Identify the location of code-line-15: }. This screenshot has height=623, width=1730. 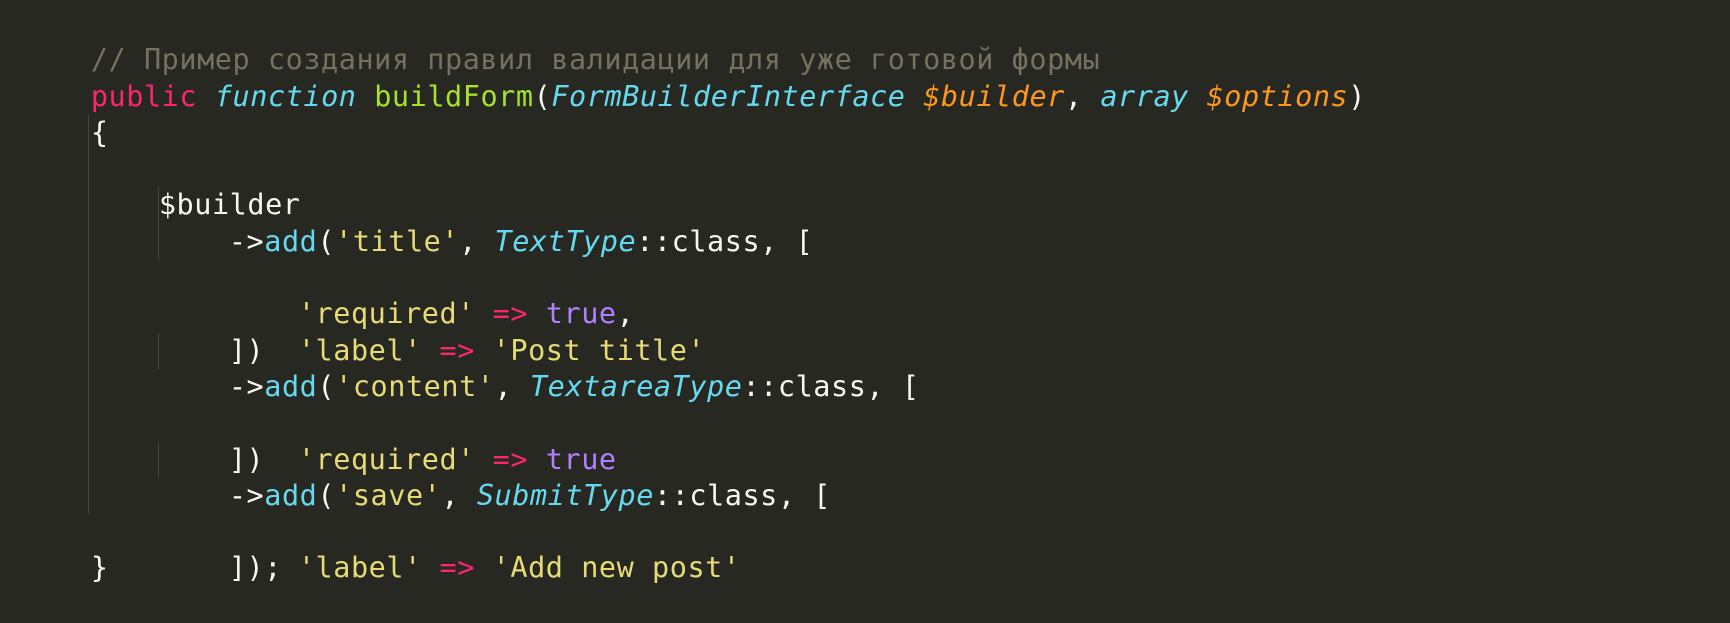
(870, 549).